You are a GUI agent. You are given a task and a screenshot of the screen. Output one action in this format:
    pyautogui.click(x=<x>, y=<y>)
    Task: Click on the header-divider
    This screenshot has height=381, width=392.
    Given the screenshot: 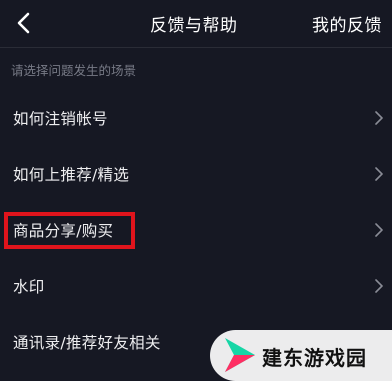 What is the action you would take?
    pyautogui.click(x=196, y=47)
    